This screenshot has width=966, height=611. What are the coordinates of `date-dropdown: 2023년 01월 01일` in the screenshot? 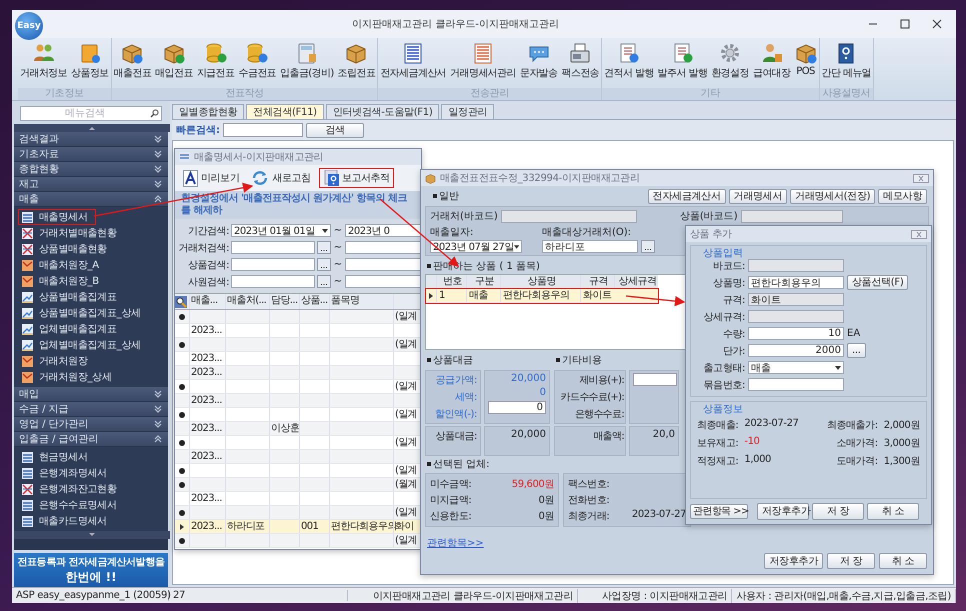 It's located at (281, 230).